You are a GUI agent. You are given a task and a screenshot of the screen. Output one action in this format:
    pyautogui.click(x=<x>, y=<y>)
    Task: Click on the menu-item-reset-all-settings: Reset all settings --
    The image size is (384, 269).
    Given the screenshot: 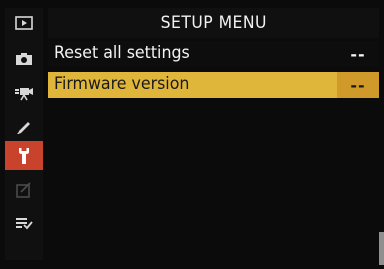 What is the action you would take?
    pyautogui.click(x=213, y=54)
    